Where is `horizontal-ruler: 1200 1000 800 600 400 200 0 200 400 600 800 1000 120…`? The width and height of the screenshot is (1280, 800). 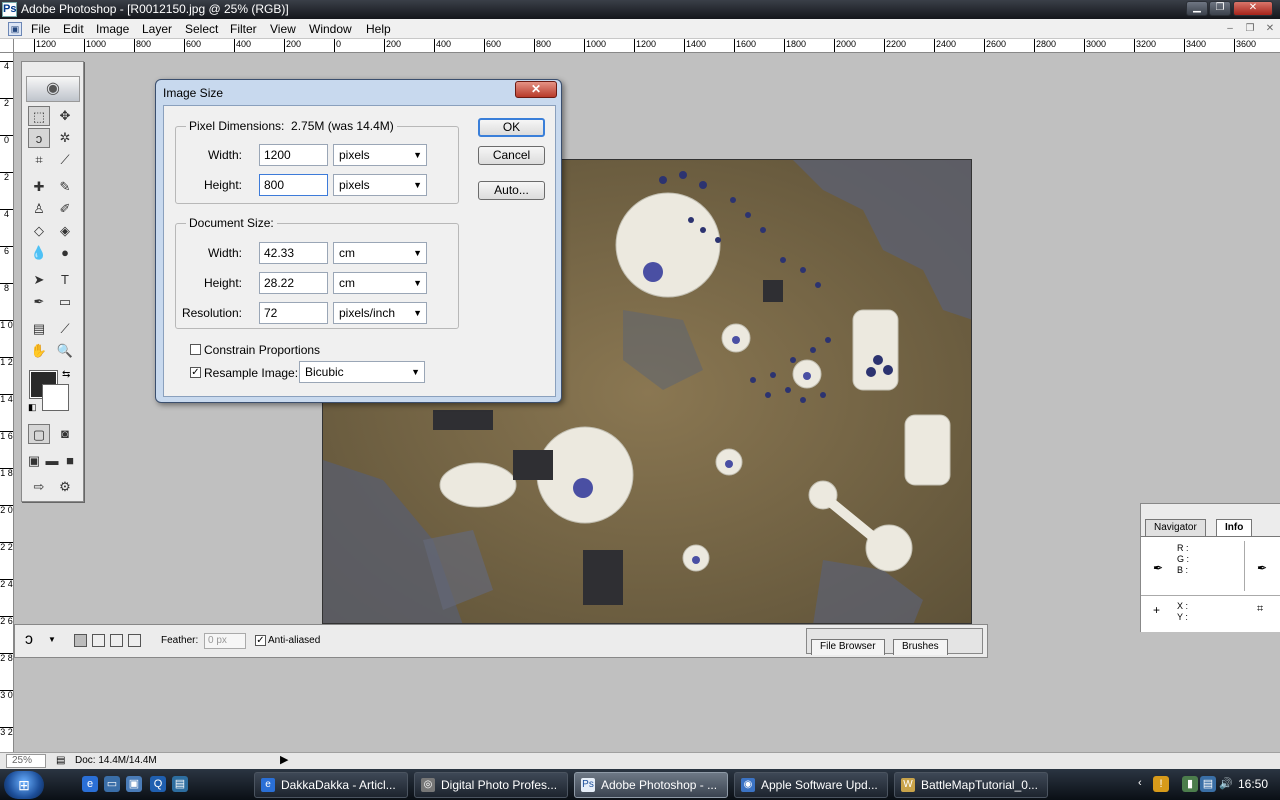
horizontal-ruler: 1200 1000 800 600 400 200 0 200 400 600 800 1000 120… is located at coordinates (647, 46).